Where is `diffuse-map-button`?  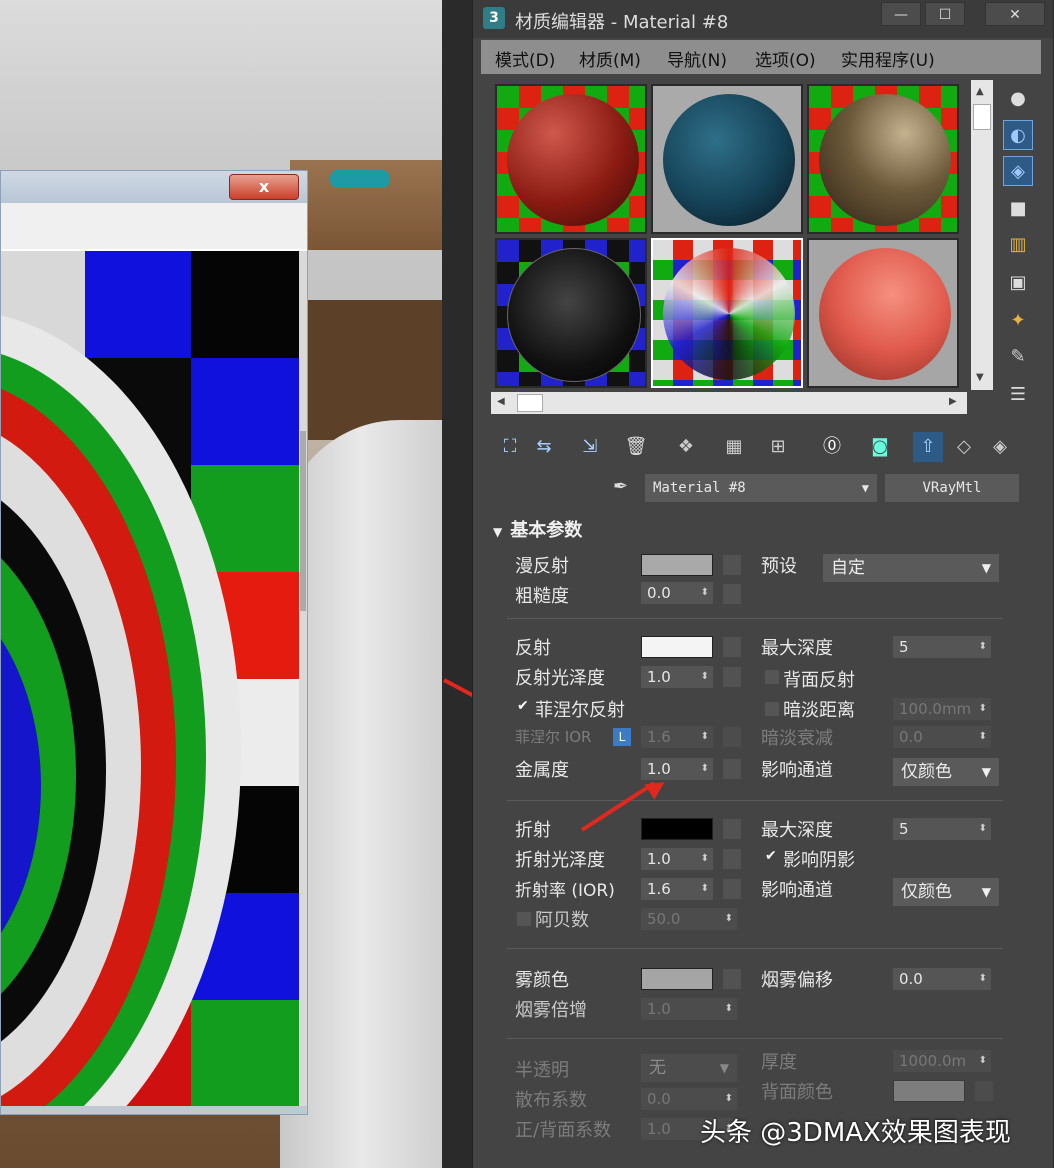 diffuse-map-button is located at coordinates (732, 565).